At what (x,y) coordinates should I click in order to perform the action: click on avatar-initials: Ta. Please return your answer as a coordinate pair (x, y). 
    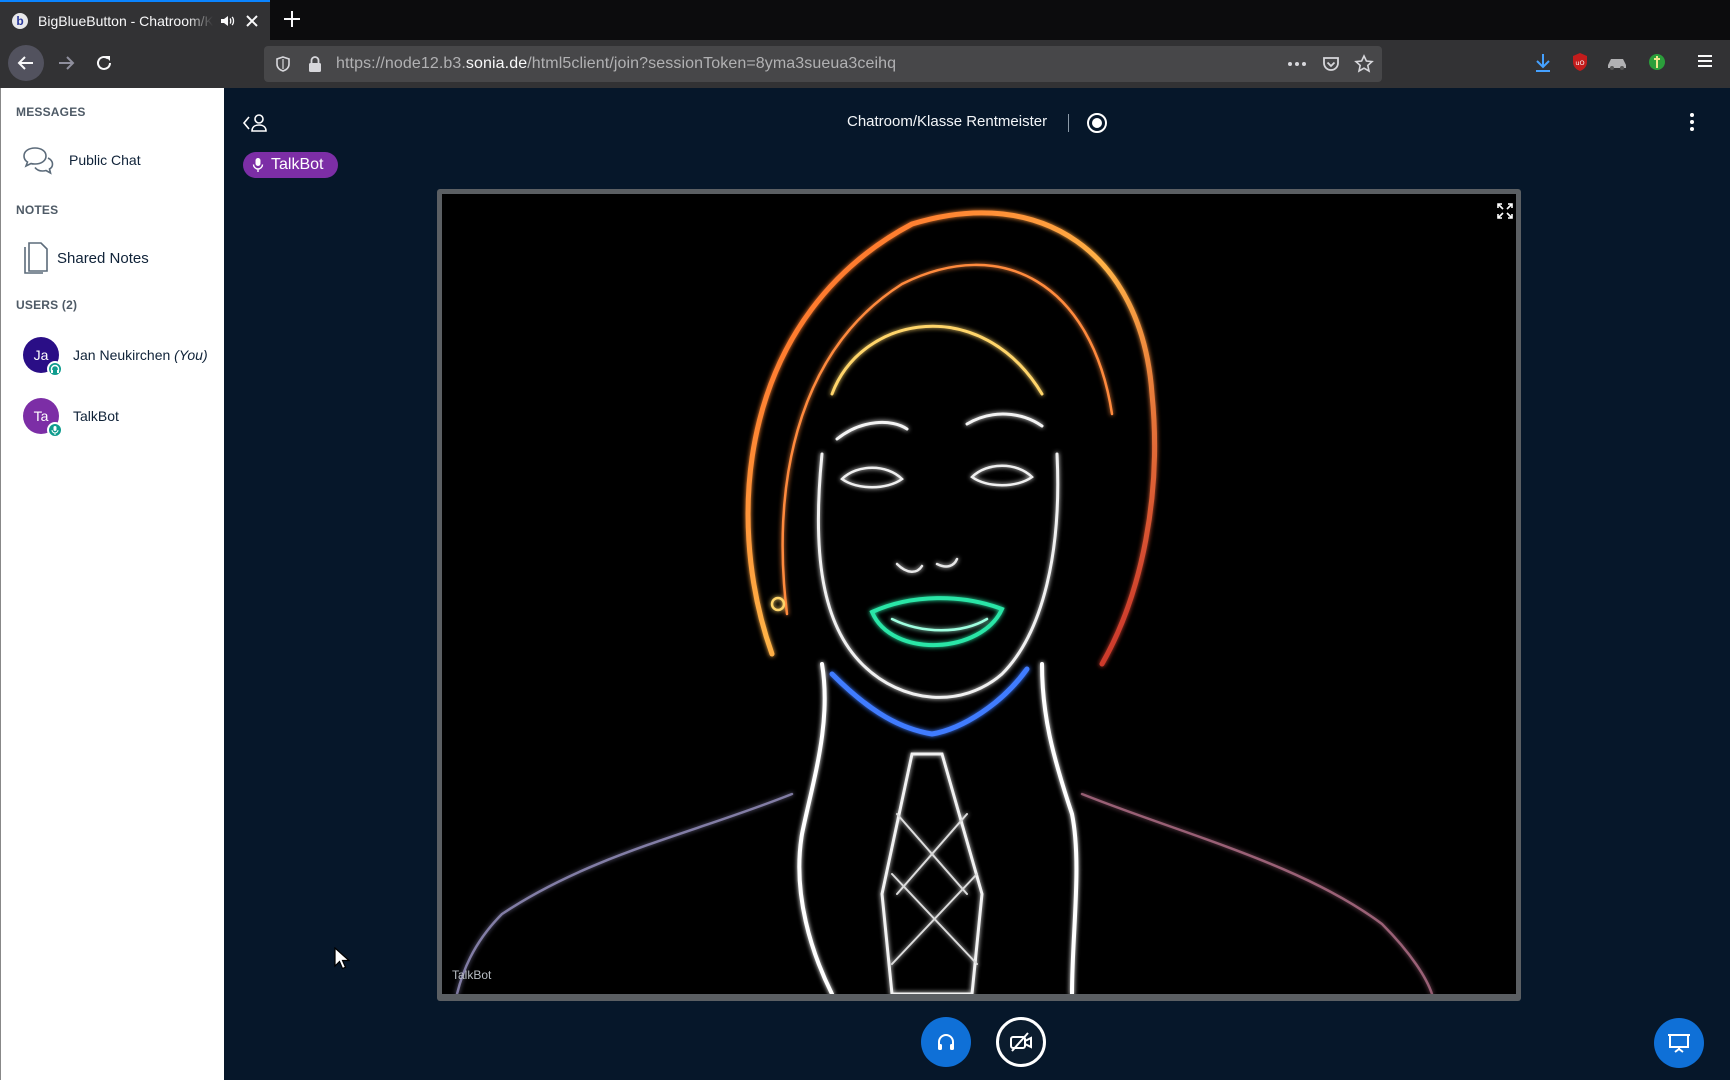
    Looking at the image, I should click on (41, 416).